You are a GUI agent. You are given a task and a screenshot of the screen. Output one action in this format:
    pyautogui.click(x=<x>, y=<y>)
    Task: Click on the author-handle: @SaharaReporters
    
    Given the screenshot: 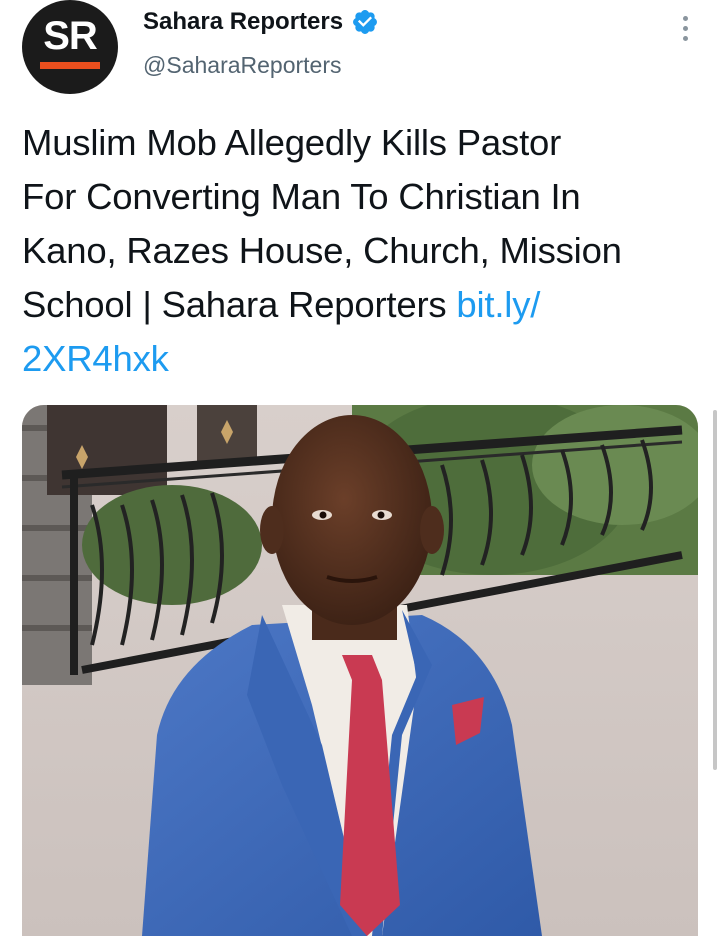 What is the action you would take?
    pyautogui.click(x=242, y=65)
    